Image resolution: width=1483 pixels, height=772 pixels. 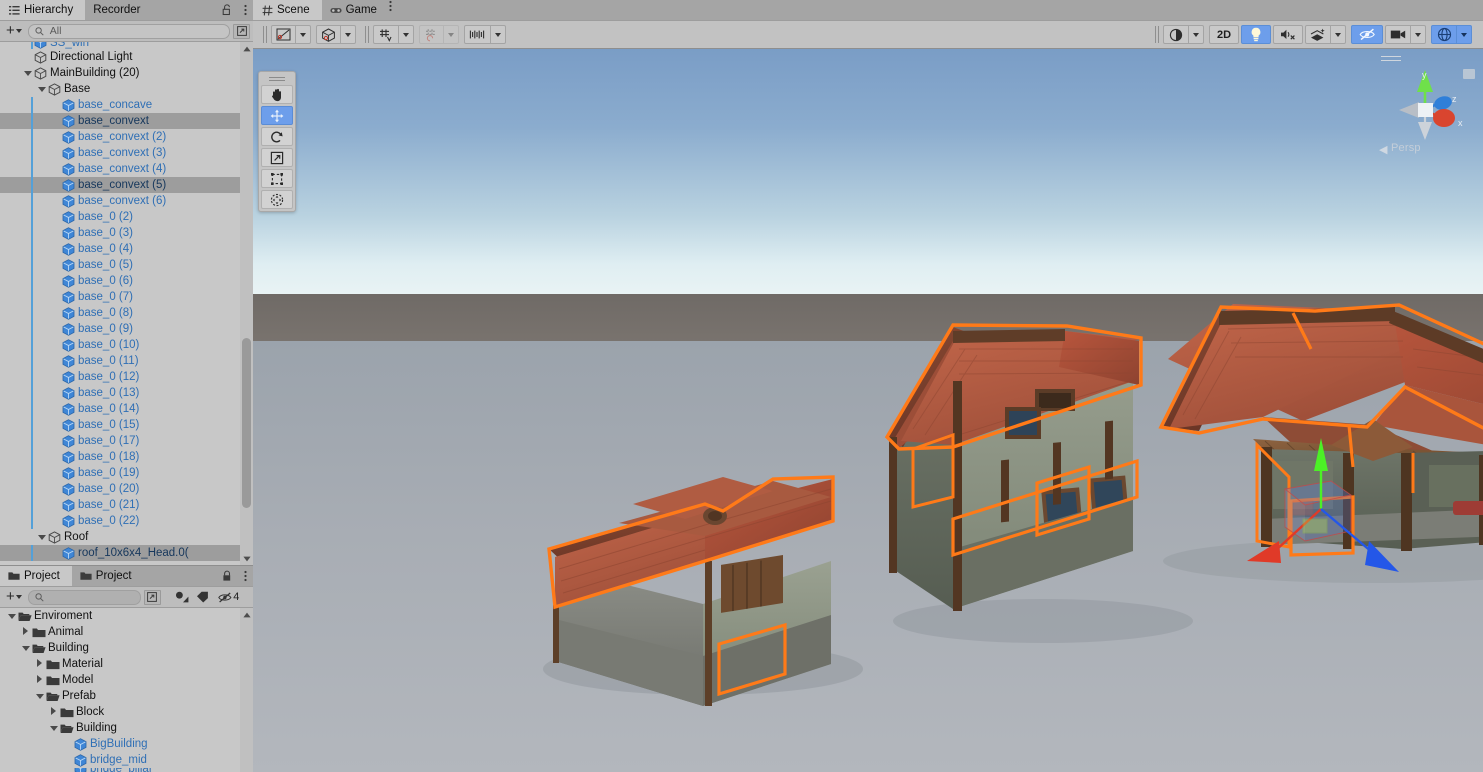 I want to click on project-row: bridge_pillar, so click(x=126, y=770).